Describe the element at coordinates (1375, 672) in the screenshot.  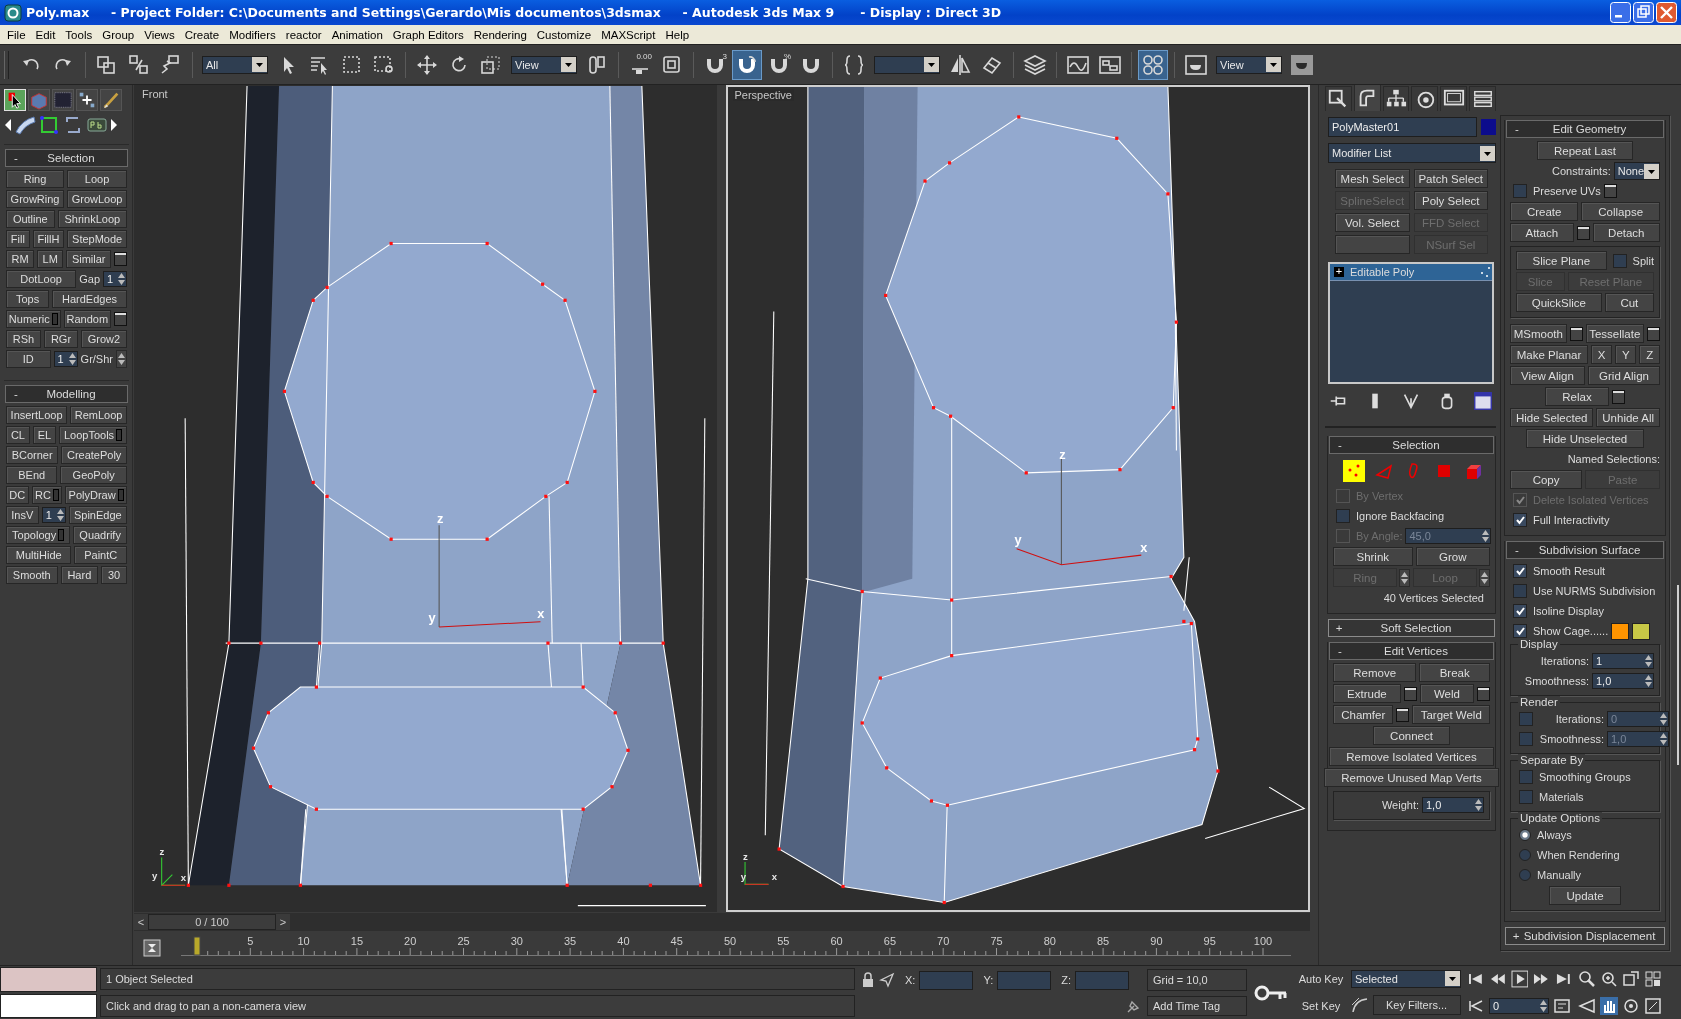
I see `tool-button: Remove` at that location.